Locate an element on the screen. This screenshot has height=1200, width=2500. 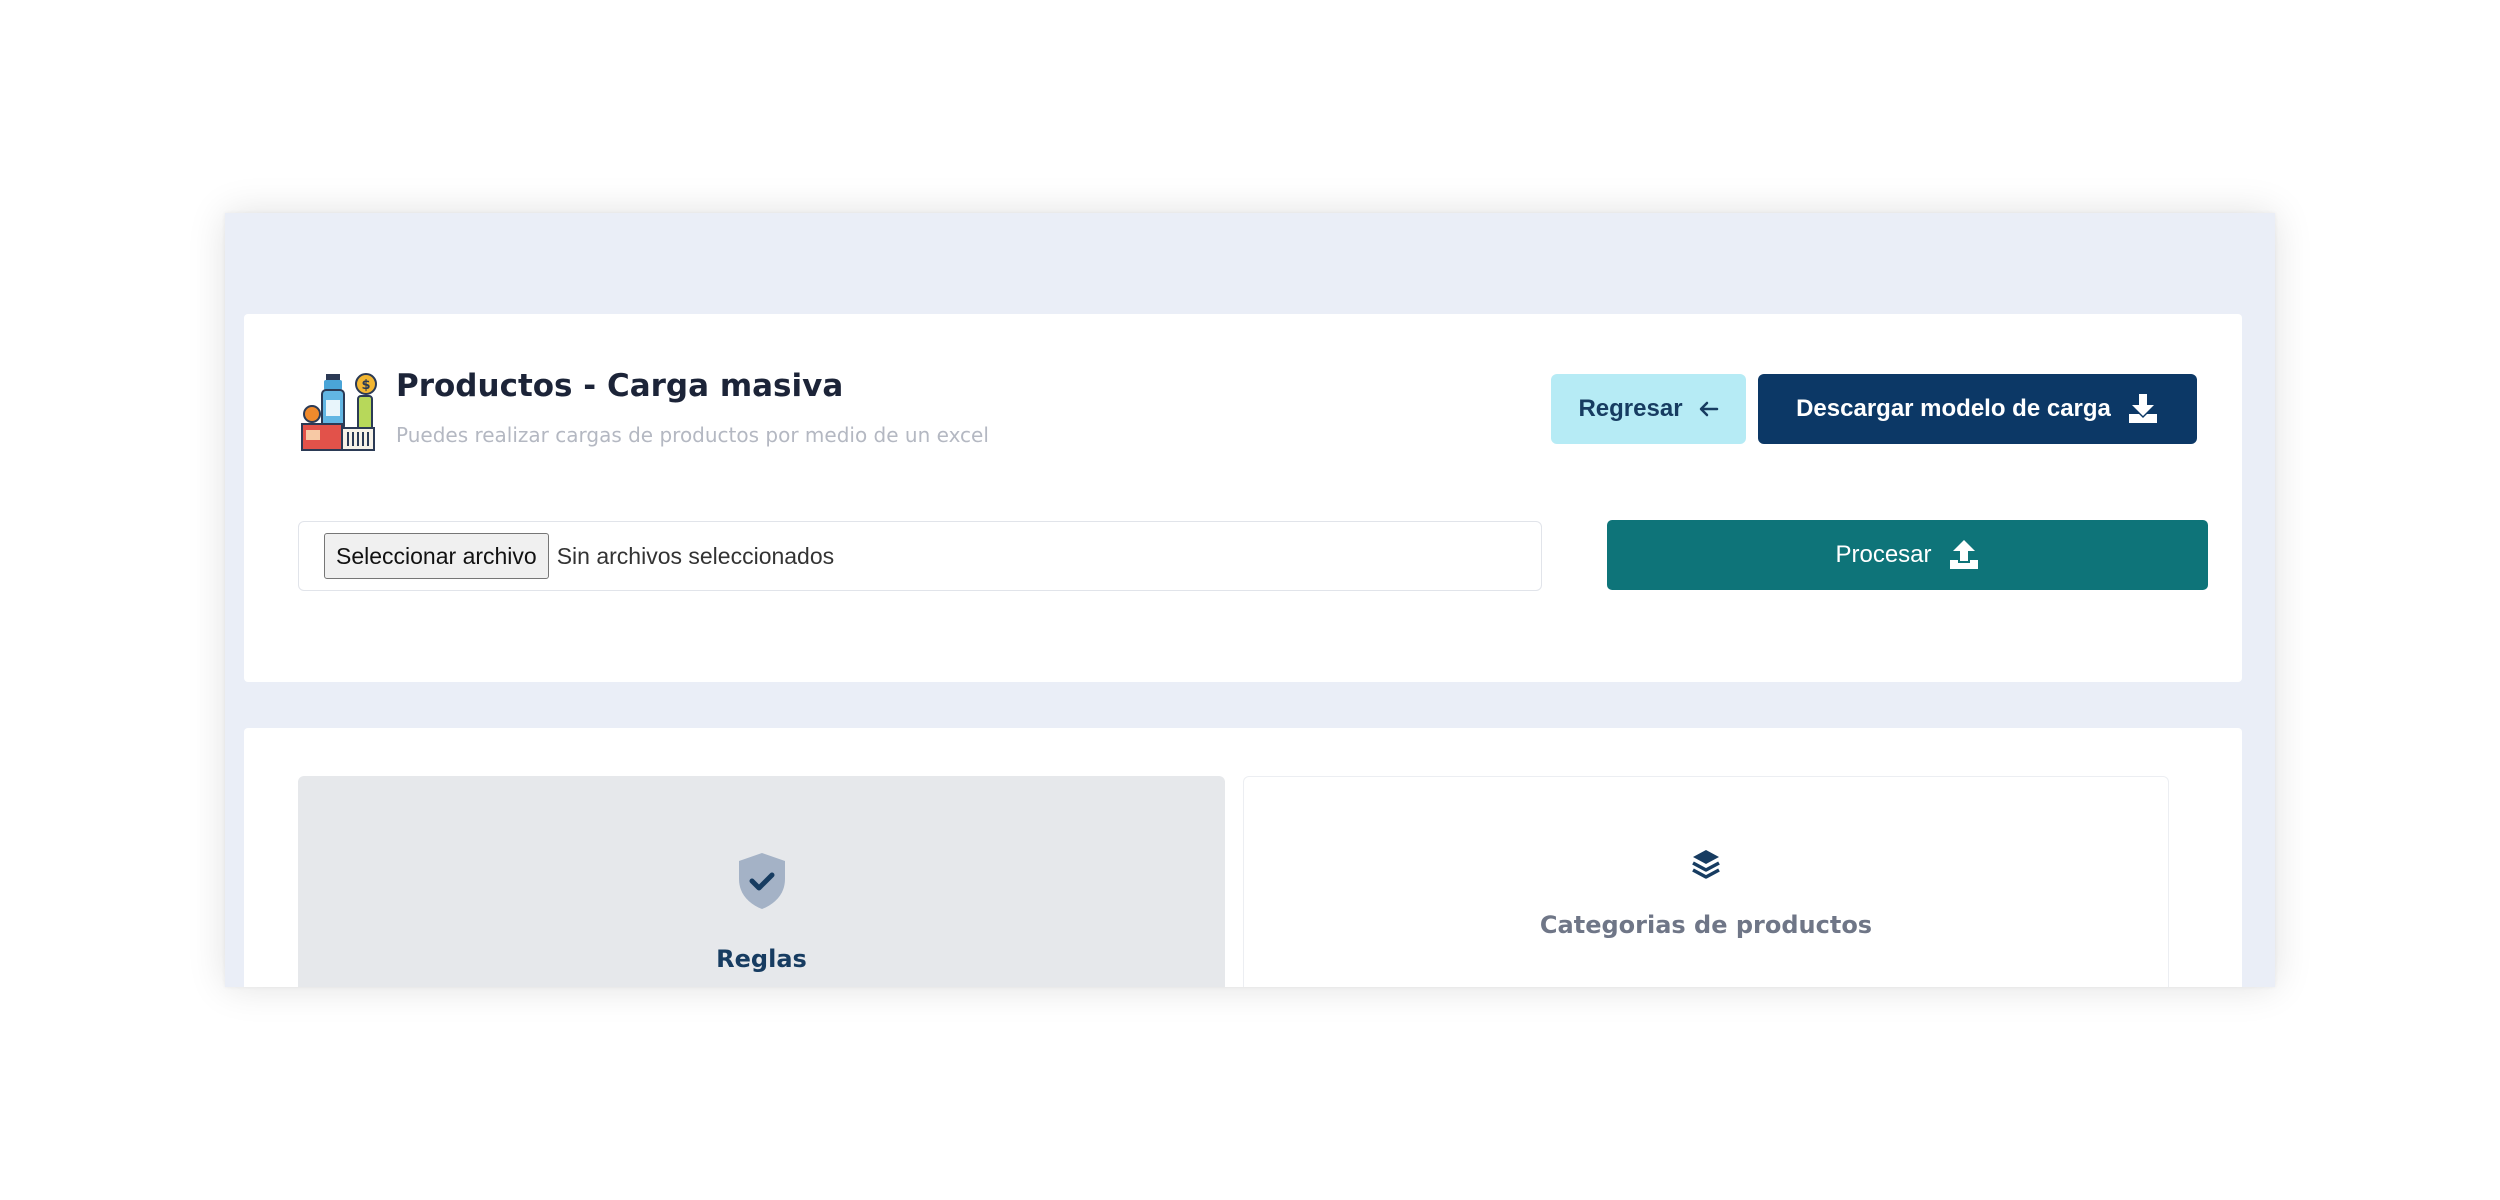
upload-icon is located at coordinates (1963, 554).